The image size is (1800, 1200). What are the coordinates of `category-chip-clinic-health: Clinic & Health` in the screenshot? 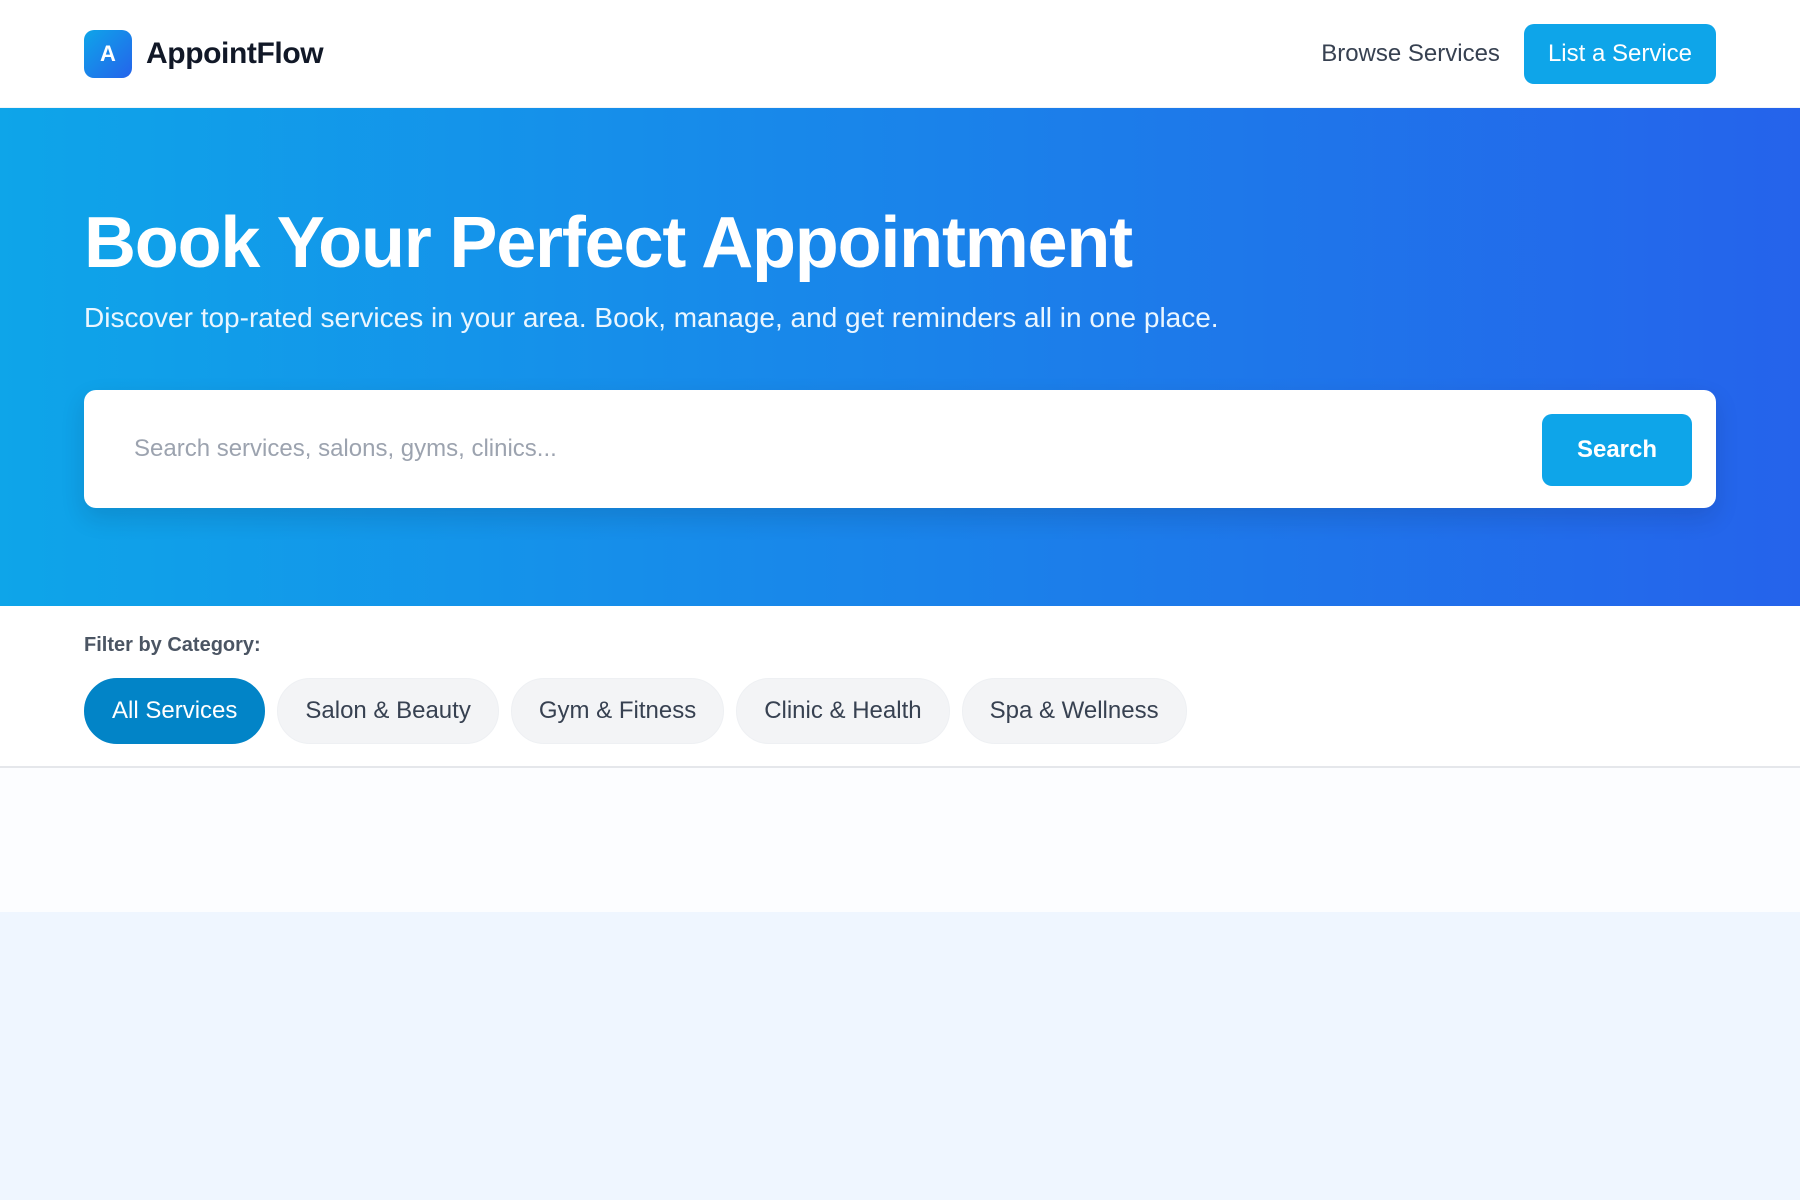 It's located at (843, 711).